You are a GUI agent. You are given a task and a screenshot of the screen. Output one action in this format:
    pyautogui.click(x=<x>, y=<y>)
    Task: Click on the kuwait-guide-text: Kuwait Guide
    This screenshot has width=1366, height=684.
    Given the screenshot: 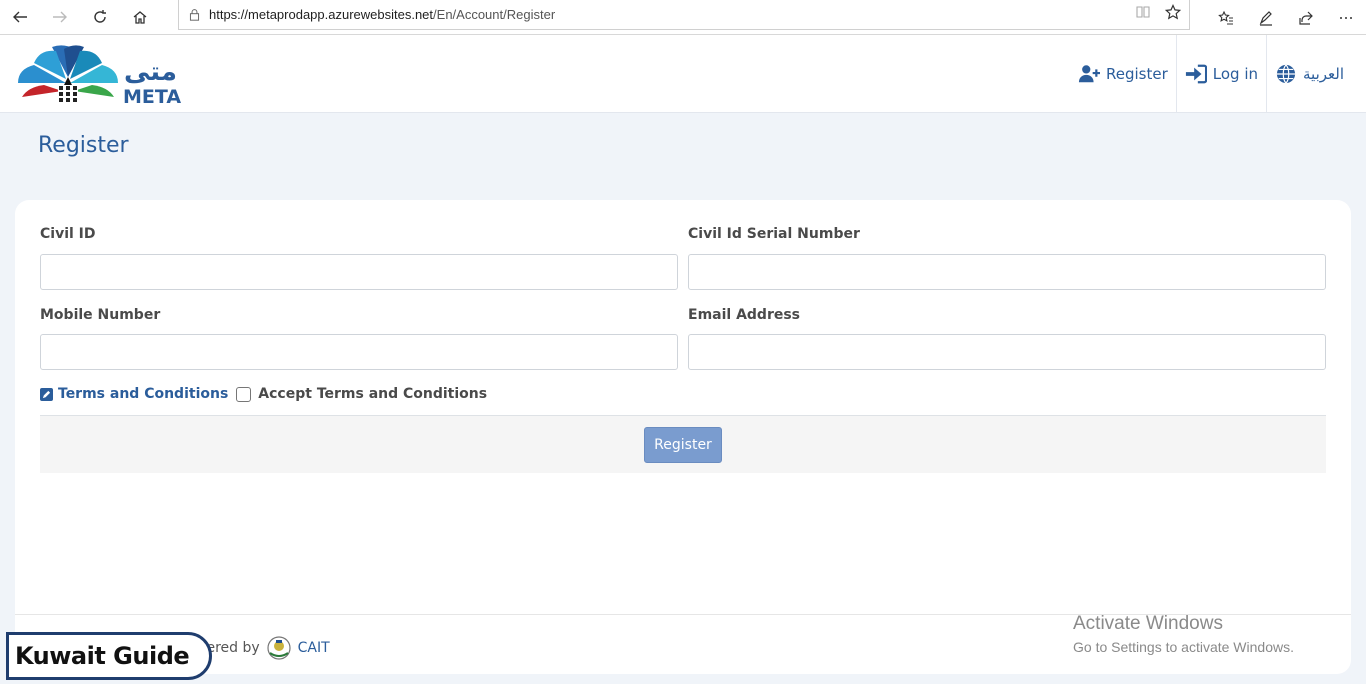 What is the action you would take?
    pyautogui.click(x=102, y=656)
    